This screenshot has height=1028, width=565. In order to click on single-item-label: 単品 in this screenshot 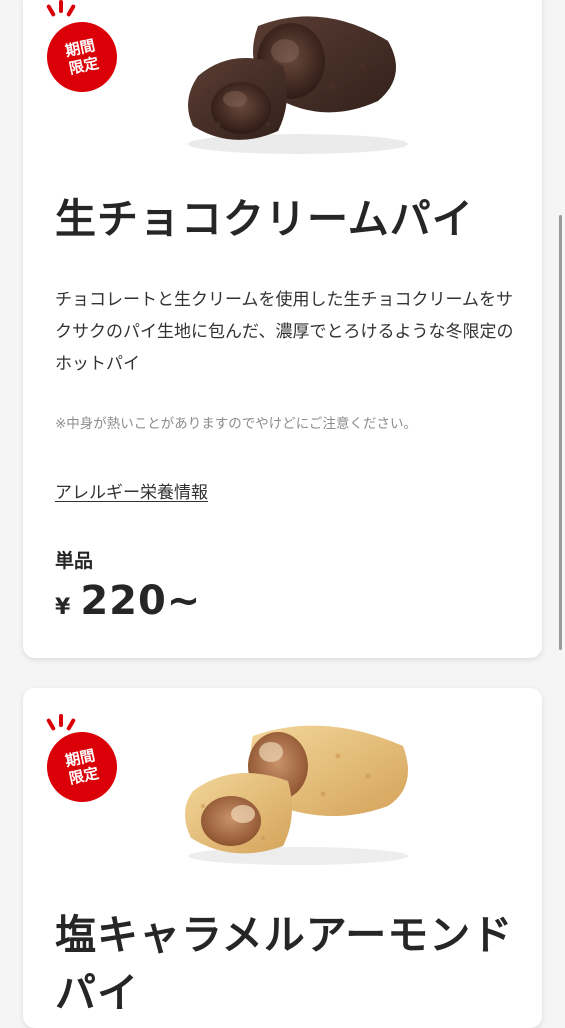, I will do `click(74, 561)`.